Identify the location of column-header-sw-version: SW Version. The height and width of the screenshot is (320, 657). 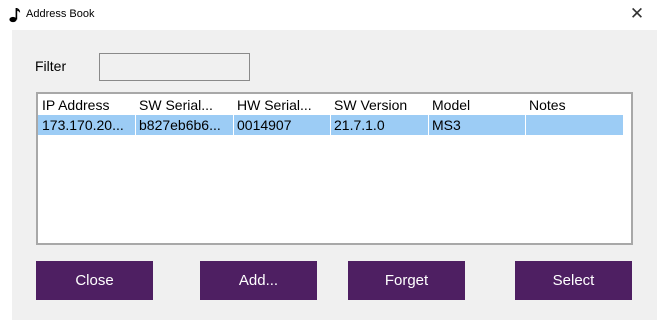
(380, 105).